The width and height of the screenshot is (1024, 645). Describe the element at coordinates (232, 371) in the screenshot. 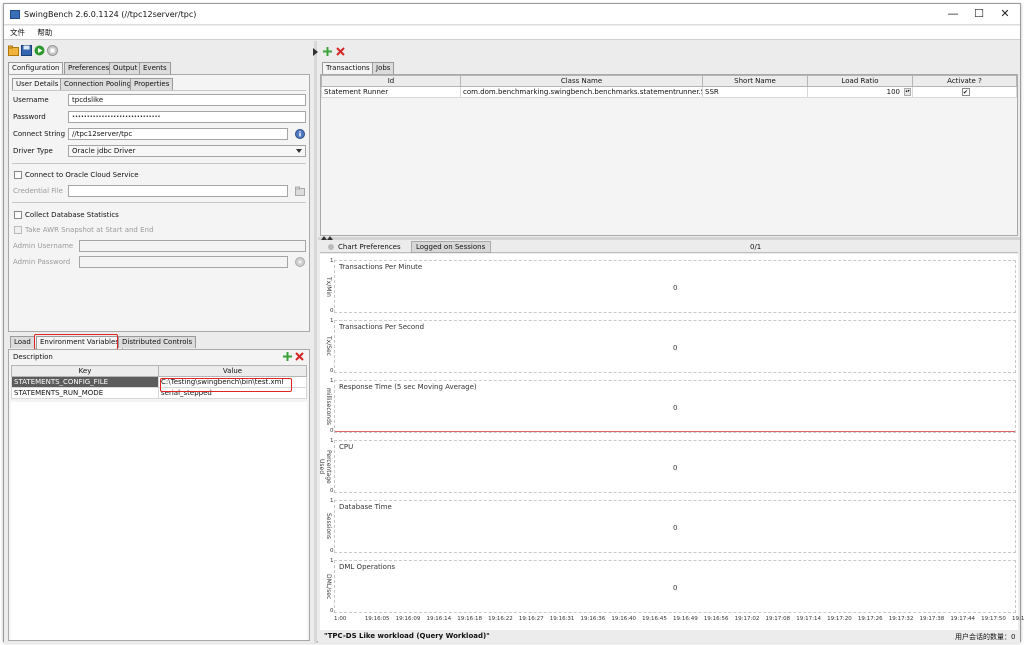

I see `env-col-value: Value` at that location.